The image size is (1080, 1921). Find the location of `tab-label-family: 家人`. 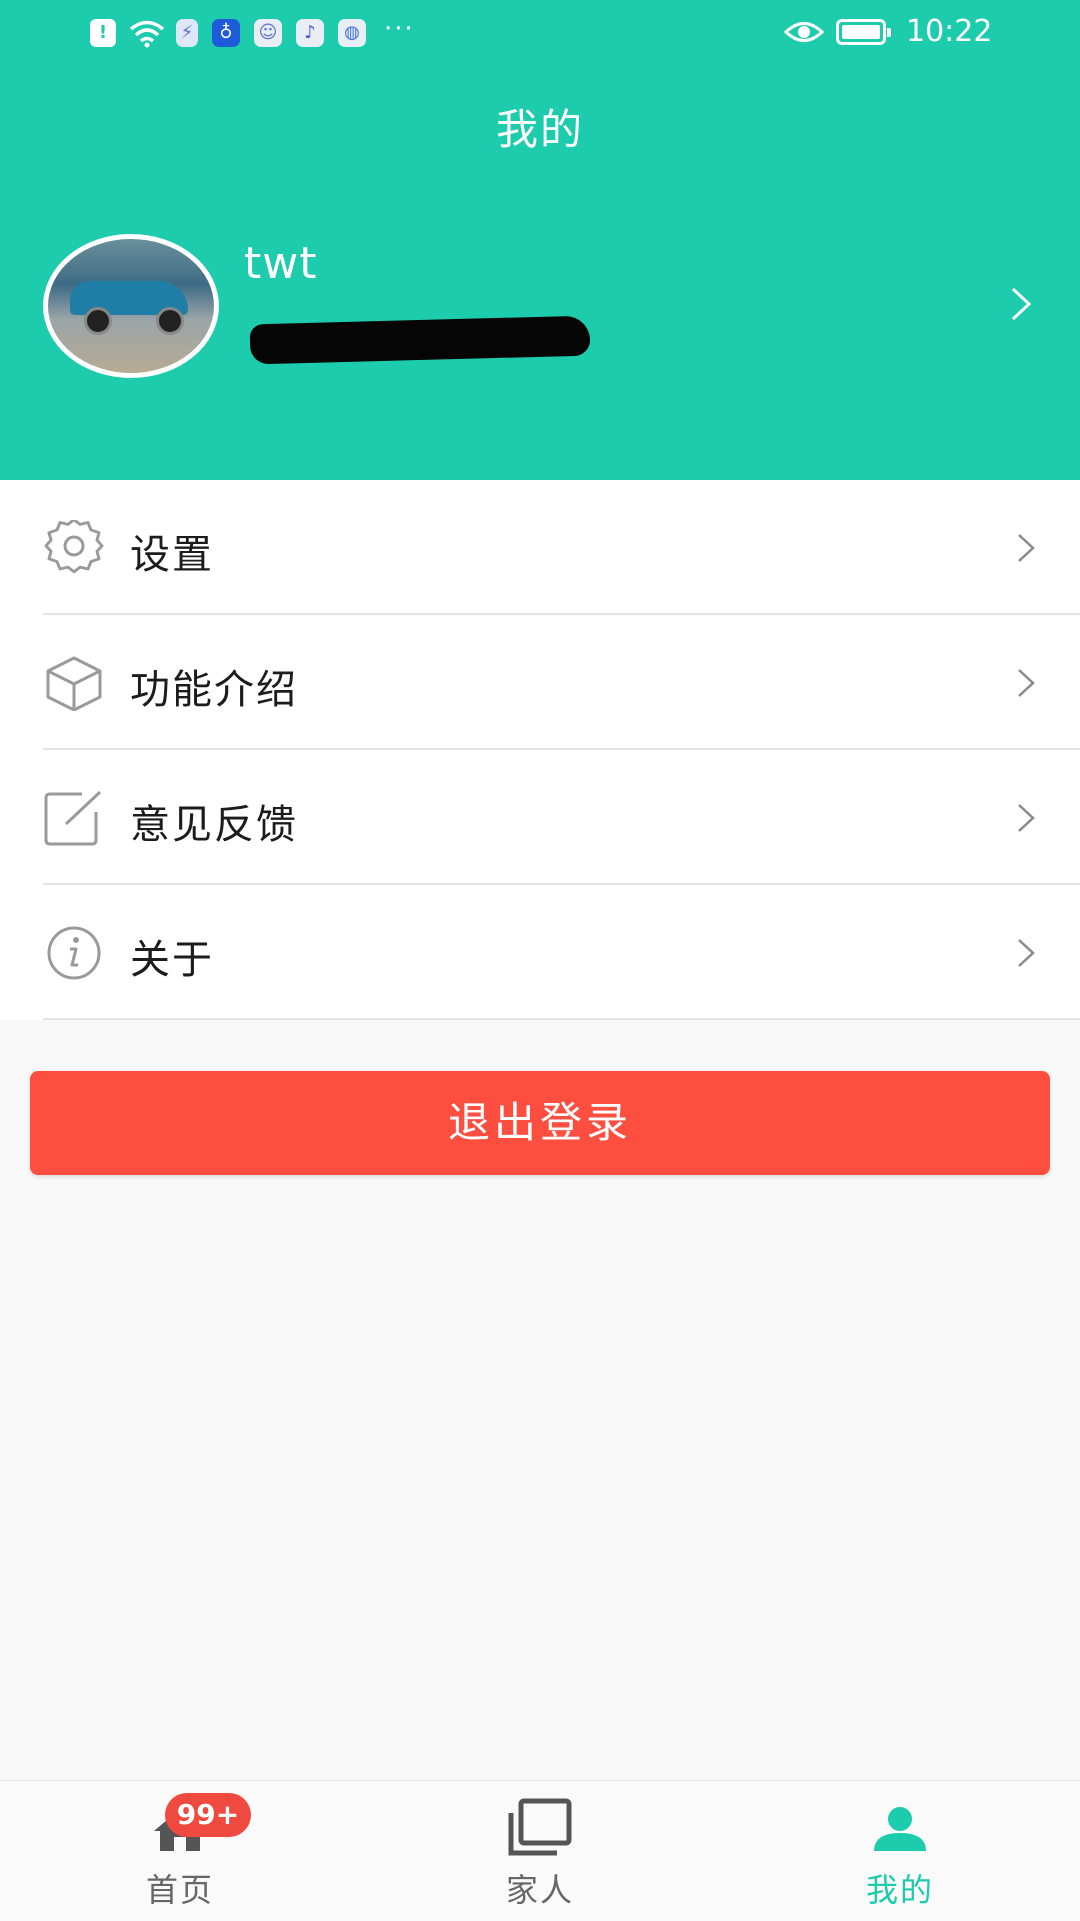

tab-label-family: 家人 is located at coordinates (539, 1890).